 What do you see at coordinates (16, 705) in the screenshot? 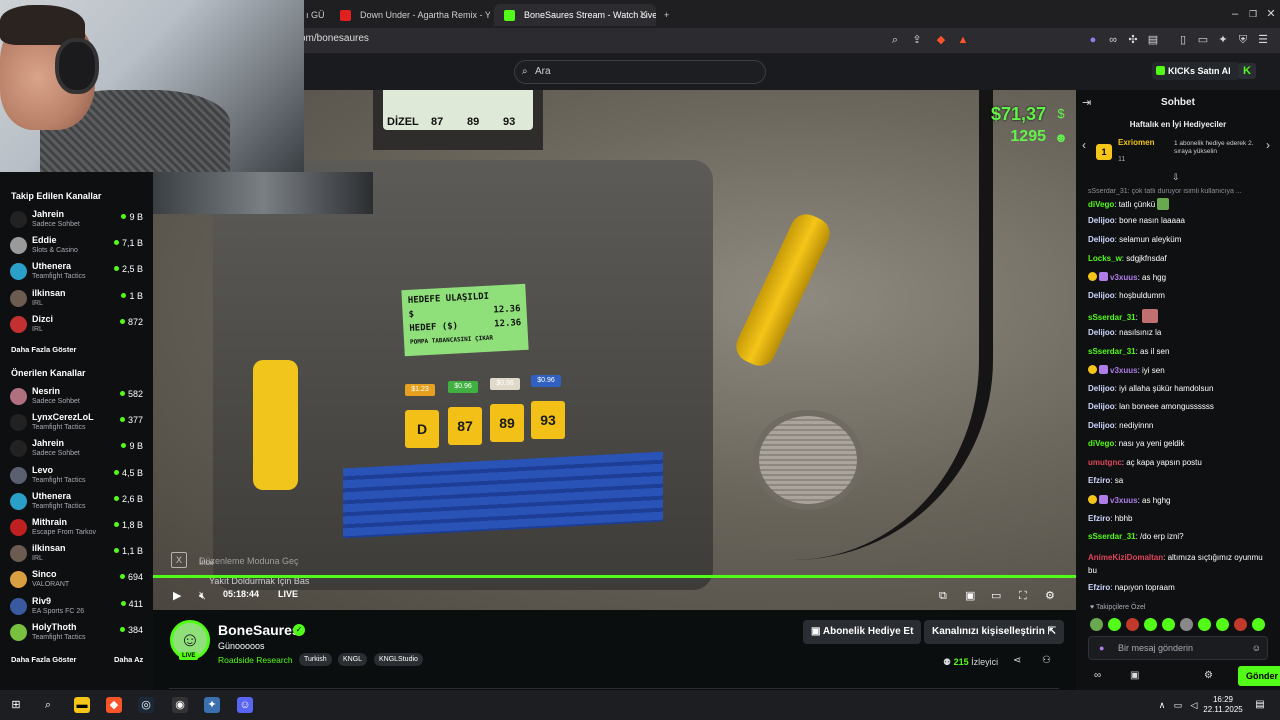
I see `windows-start-icon: ⊞` at bounding box center [16, 705].